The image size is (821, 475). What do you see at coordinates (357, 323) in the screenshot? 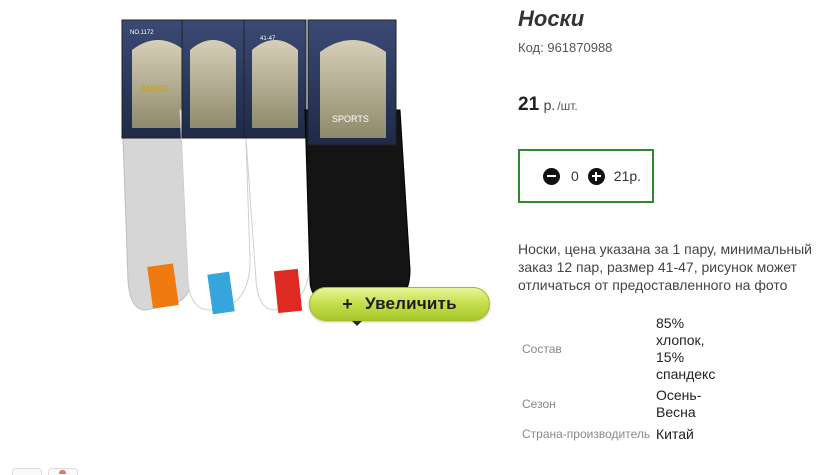
I see `zoom-pointer-icon` at bounding box center [357, 323].